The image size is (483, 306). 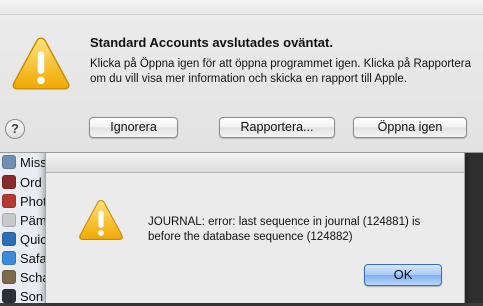 What do you see at coordinates (255, 162) in the screenshot?
I see `dialog-titlebar` at bounding box center [255, 162].